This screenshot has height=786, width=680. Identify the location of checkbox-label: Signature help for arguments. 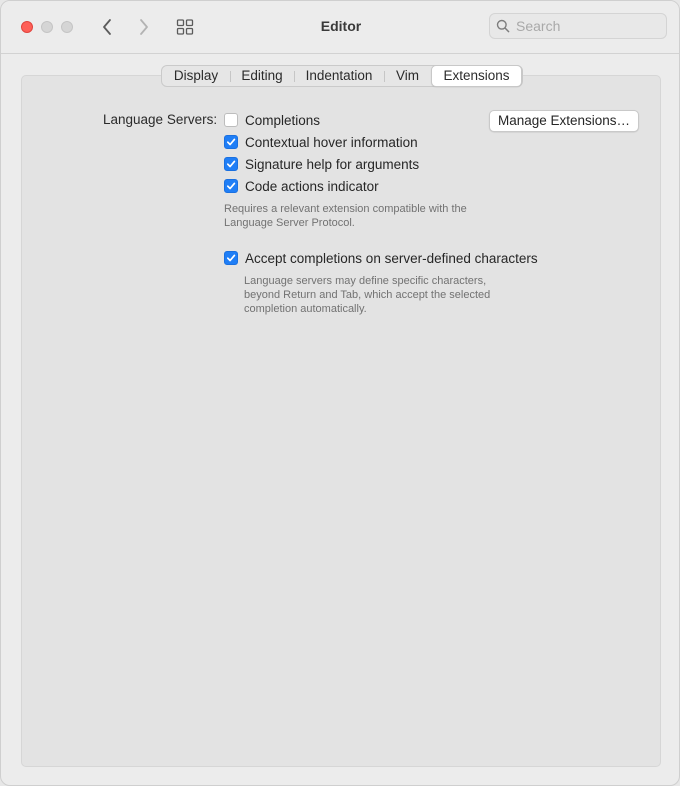
(332, 164).